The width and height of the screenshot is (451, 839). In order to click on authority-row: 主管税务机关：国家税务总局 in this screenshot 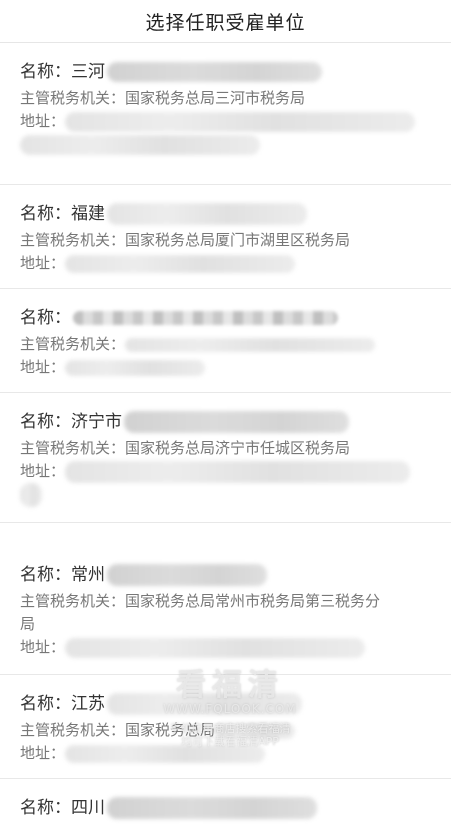, I will do `click(235, 730)`.